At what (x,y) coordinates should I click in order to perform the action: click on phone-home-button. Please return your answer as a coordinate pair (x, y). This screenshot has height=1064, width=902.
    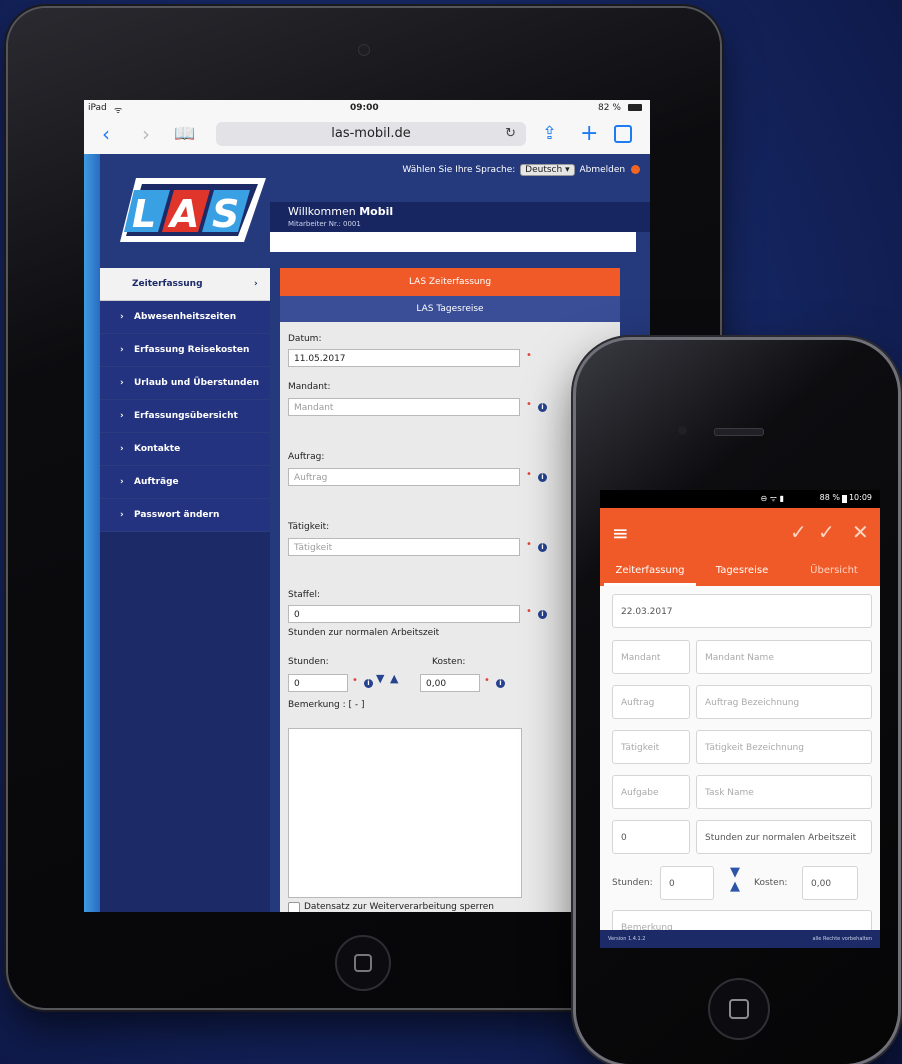
    Looking at the image, I should click on (739, 1009).